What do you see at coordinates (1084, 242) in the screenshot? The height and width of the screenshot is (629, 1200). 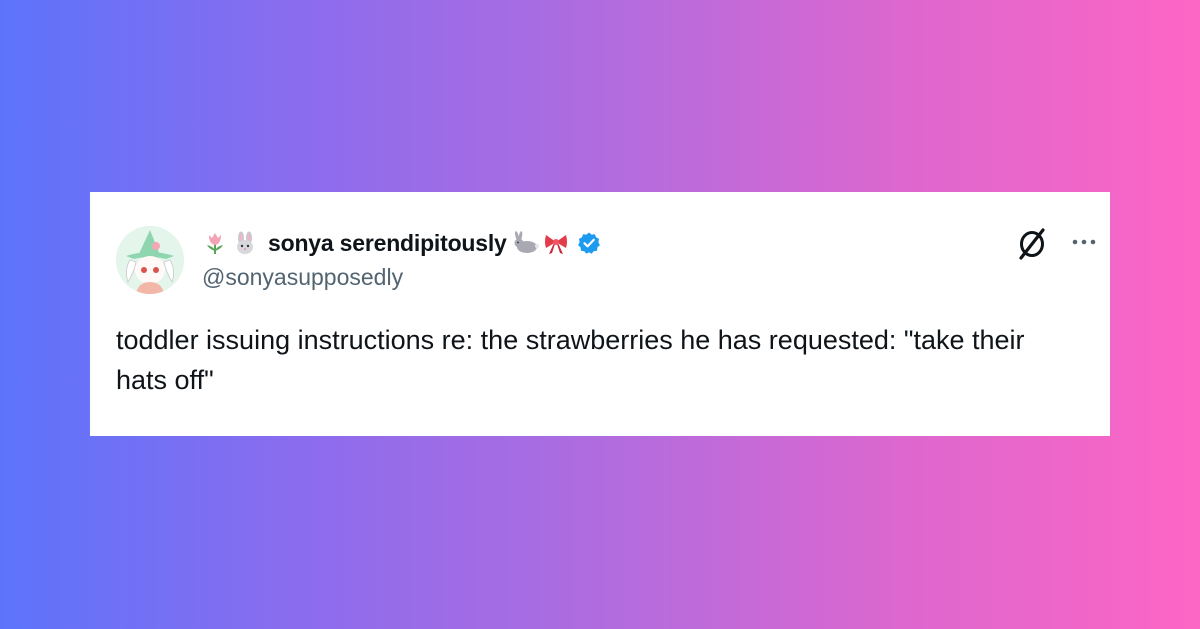 I see `more-options-icon` at bounding box center [1084, 242].